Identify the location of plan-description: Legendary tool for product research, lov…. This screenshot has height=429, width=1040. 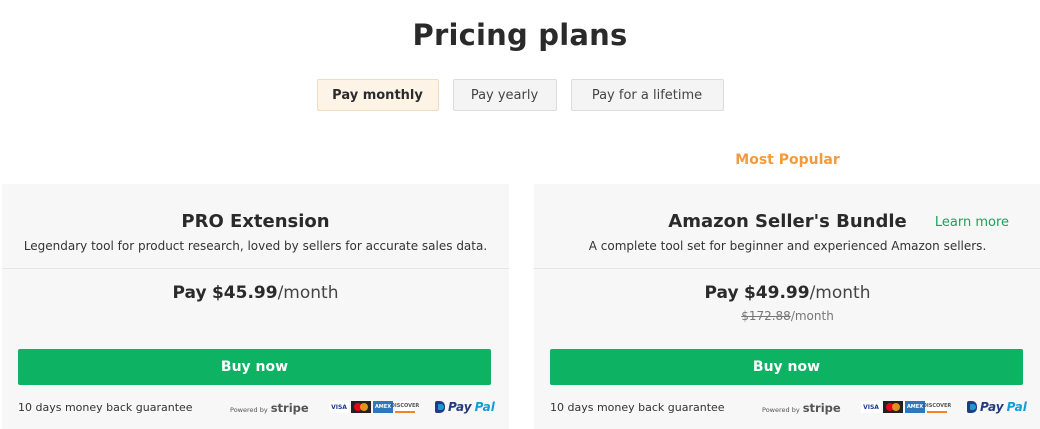
(255, 246).